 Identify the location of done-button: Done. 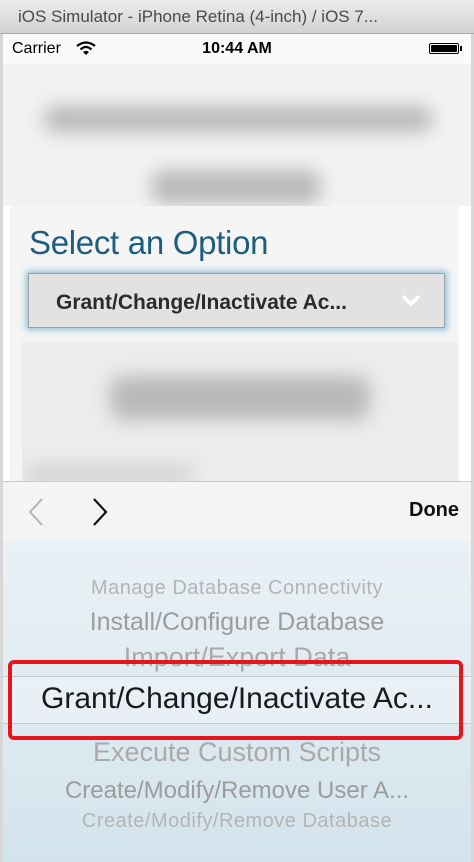
(434, 510).